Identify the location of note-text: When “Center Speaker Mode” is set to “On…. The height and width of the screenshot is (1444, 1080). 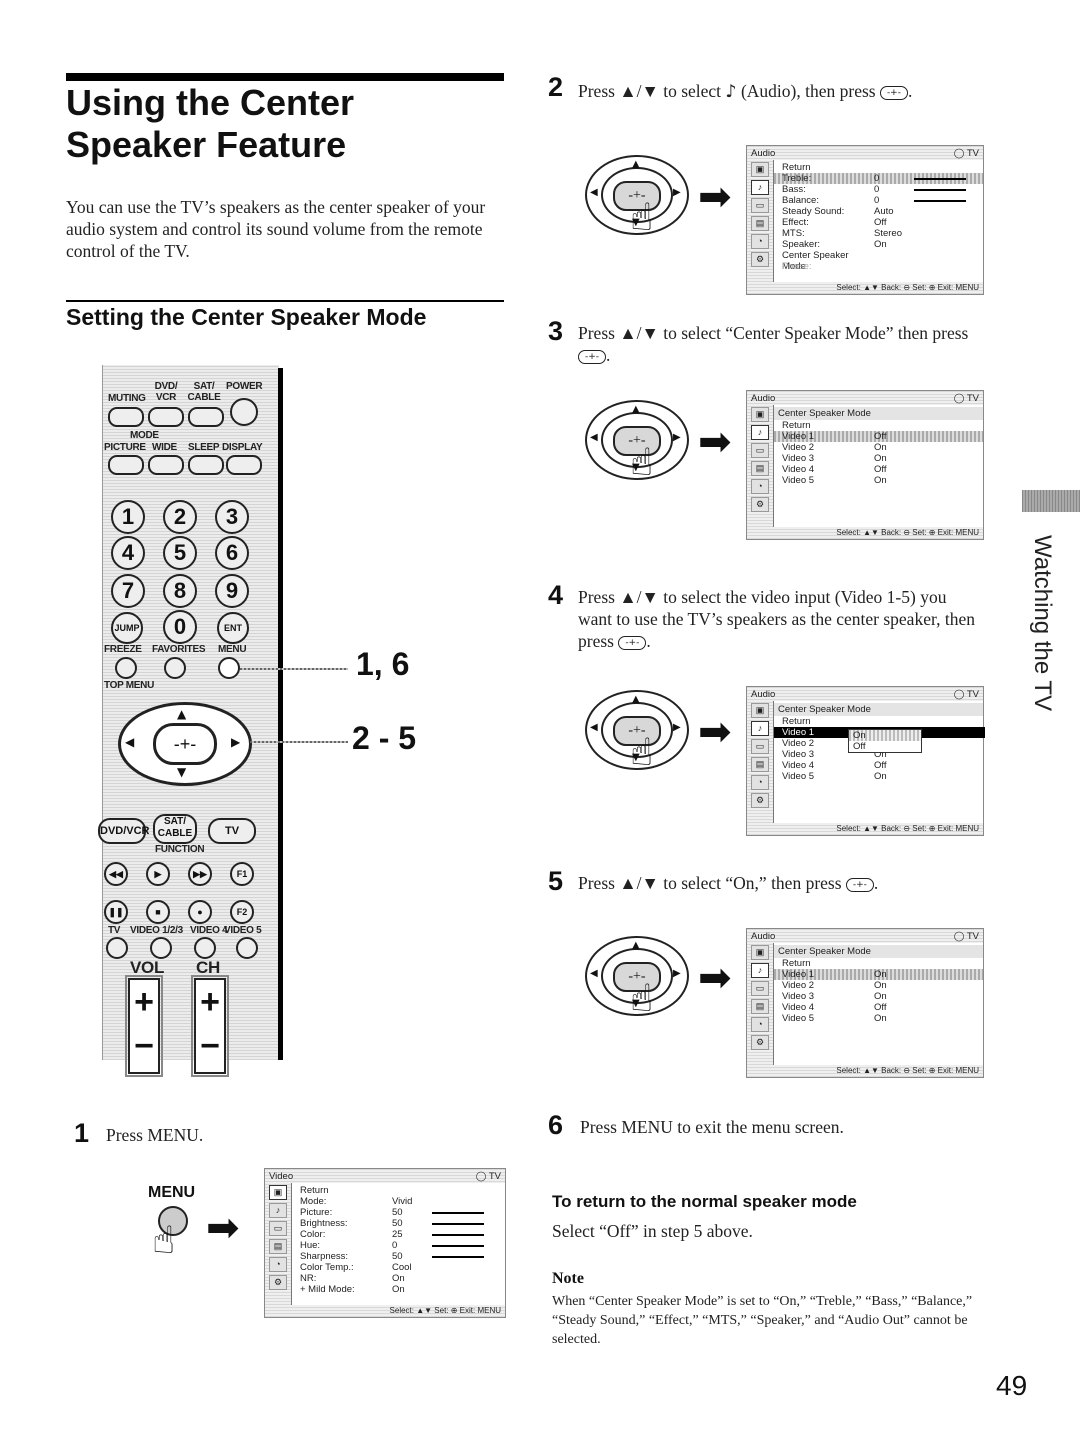
(762, 1320).